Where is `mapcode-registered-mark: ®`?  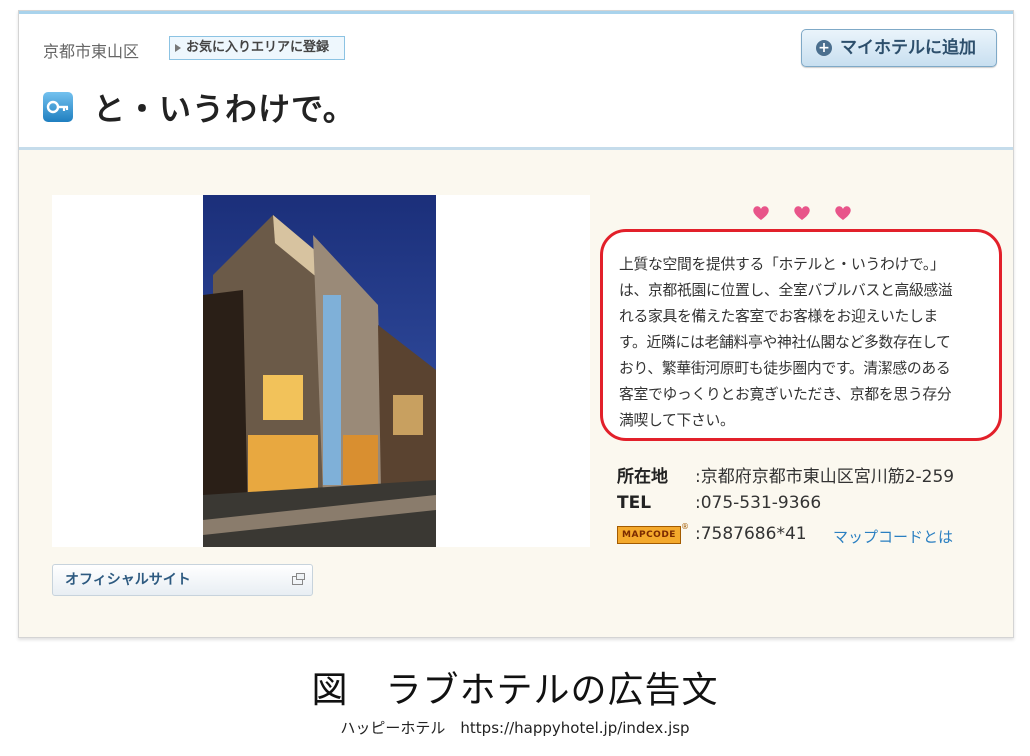 mapcode-registered-mark: ® is located at coordinates (685, 526).